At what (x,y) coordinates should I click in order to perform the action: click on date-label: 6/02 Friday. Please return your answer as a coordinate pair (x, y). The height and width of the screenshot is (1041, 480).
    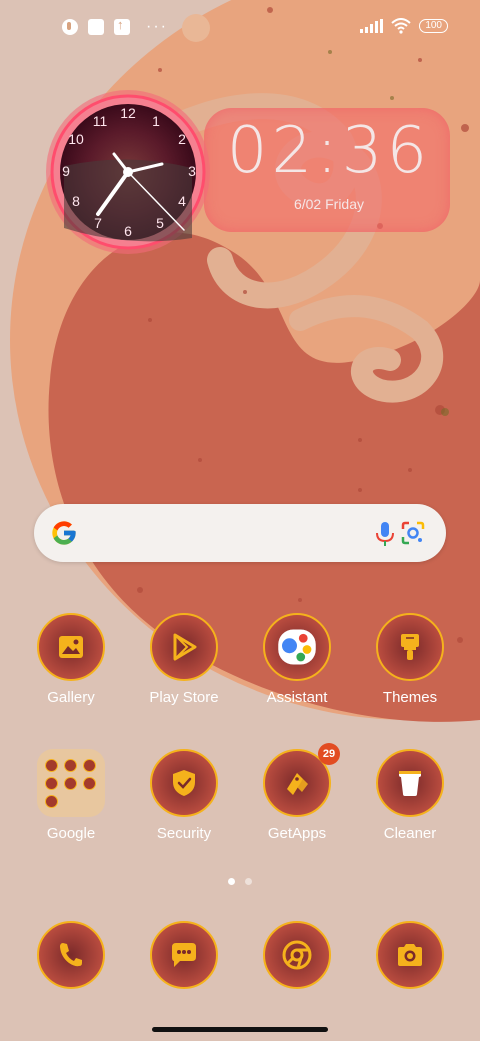
    Looking at the image, I should click on (329, 204).